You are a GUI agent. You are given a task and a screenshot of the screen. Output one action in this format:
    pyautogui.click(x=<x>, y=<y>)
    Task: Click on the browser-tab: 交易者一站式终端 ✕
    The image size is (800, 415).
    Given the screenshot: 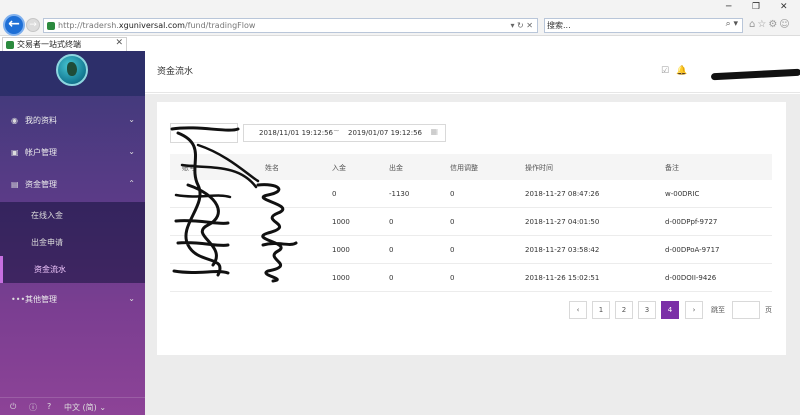 What is the action you would take?
    pyautogui.click(x=64, y=44)
    